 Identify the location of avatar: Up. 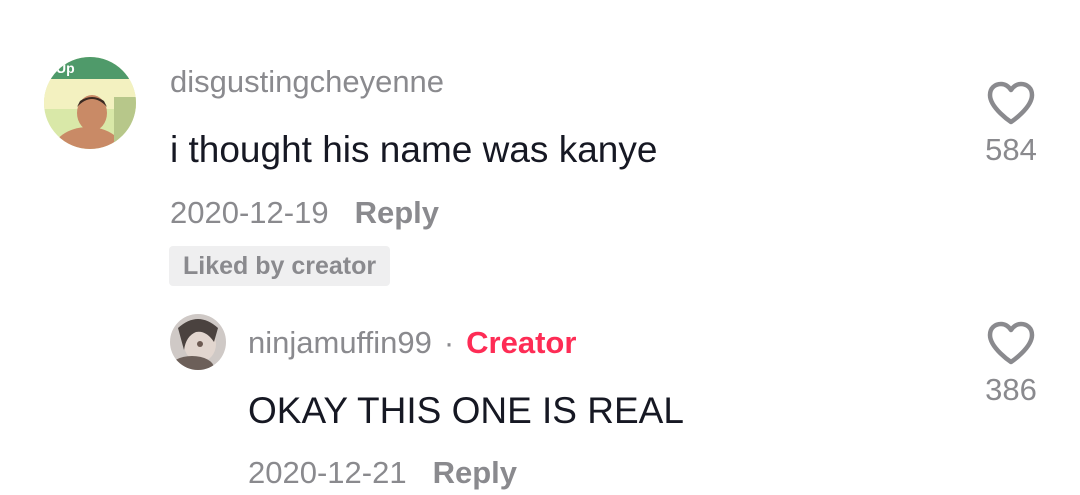
(90, 103).